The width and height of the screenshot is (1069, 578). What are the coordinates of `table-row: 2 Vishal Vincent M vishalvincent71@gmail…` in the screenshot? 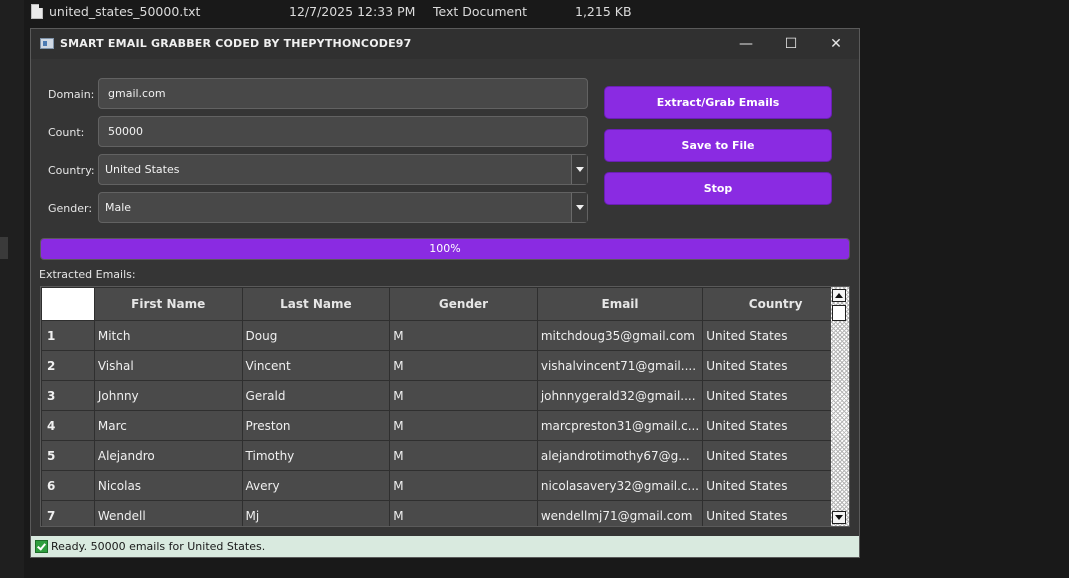 It's located at (445, 365).